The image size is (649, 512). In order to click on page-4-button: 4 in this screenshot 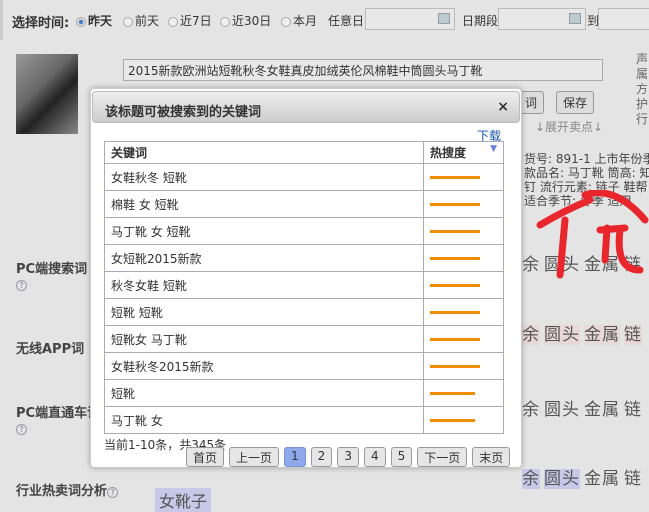, I will do `click(374, 457)`.